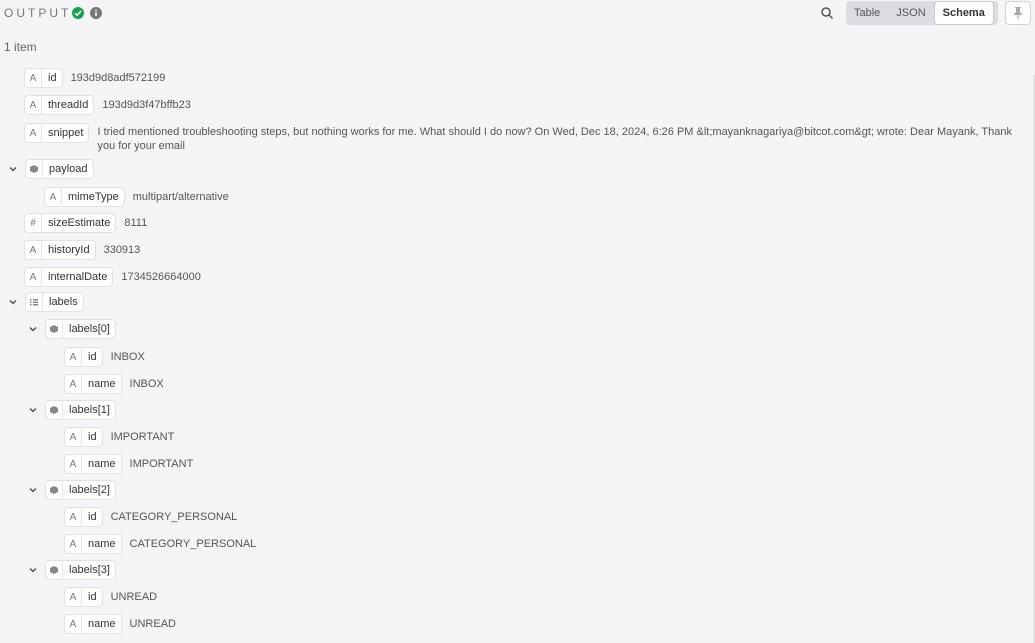  Describe the element at coordinates (38, 13) in the screenshot. I see `panel-title: OUTPUT` at that location.